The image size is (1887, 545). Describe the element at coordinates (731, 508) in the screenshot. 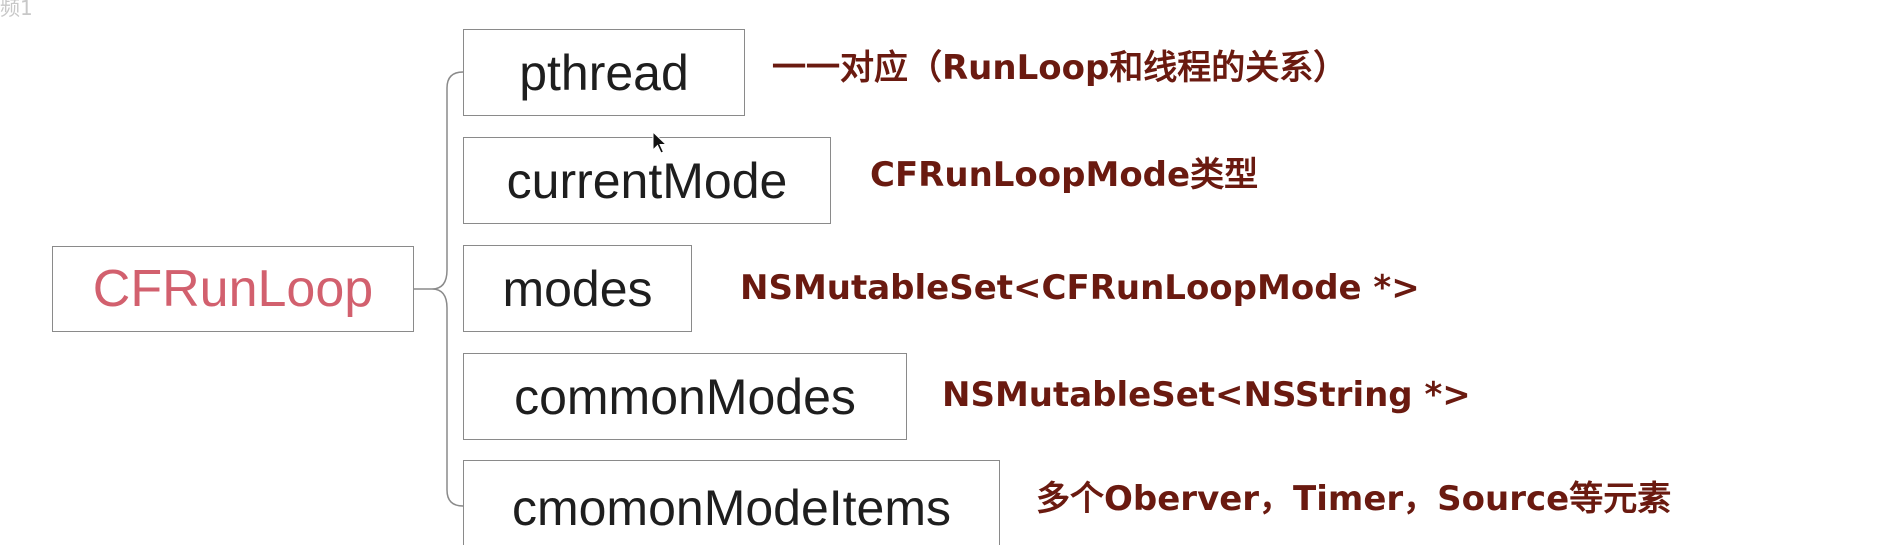

I see `member-node-label: cmomonModeItems` at that location.